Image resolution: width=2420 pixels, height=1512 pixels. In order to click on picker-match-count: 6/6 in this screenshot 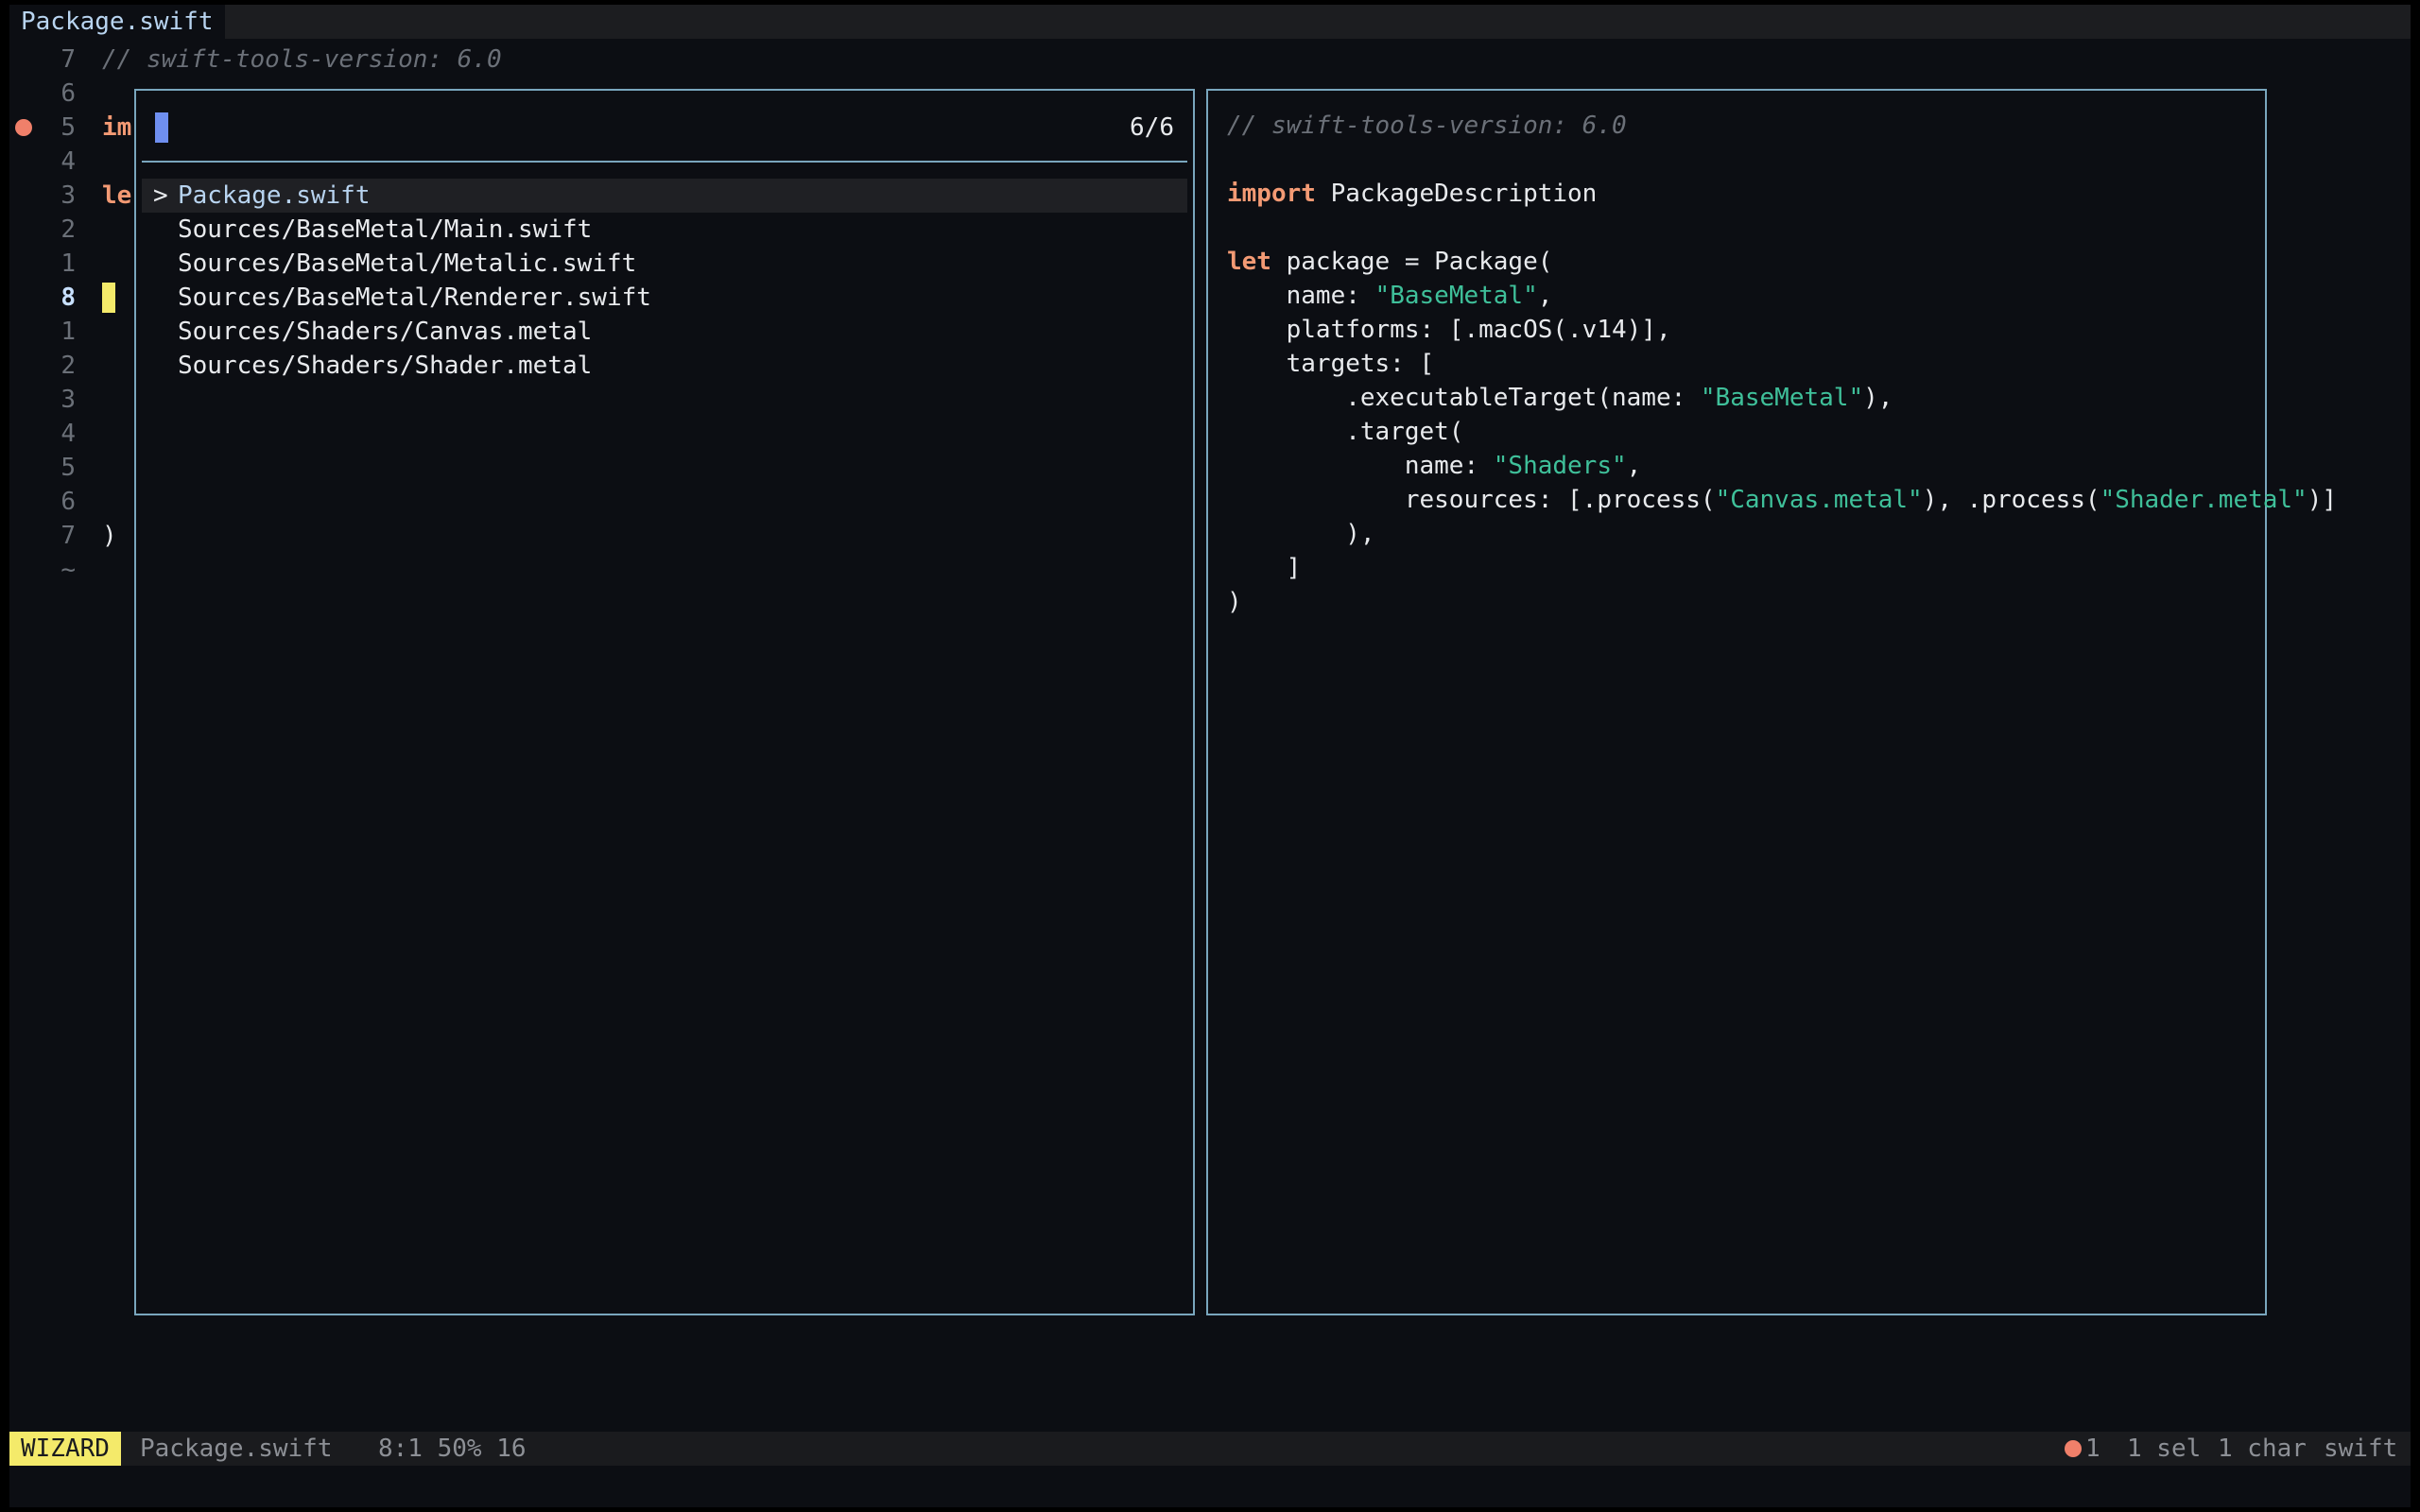, I will do `click(1152, 127)`.